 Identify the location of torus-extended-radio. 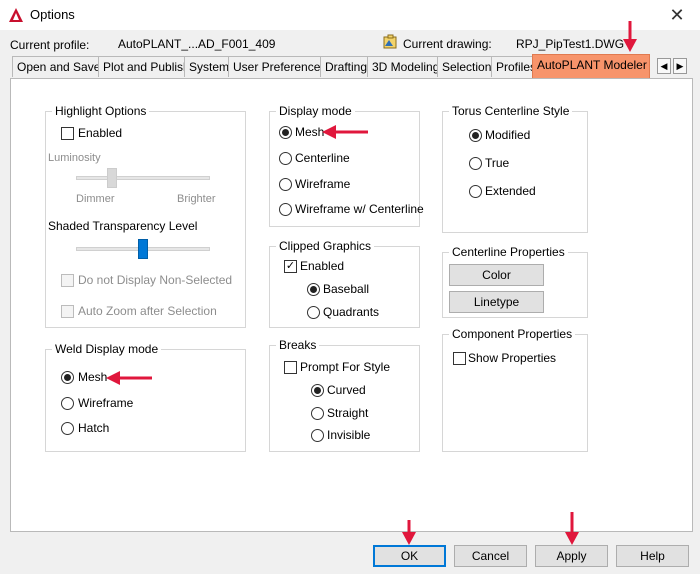
(475, 191).